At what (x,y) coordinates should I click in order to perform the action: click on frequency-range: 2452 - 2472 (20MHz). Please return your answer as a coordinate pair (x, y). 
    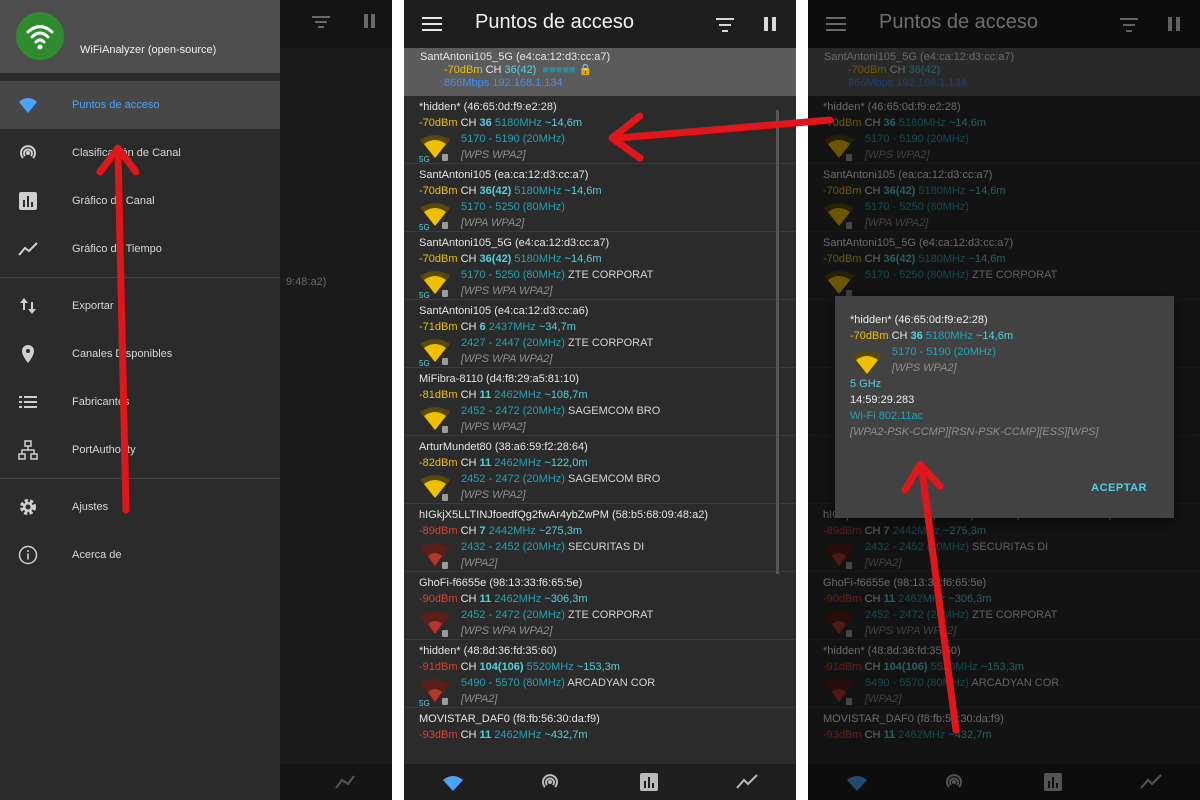
    Looking at the image, I should click on (513, 411).